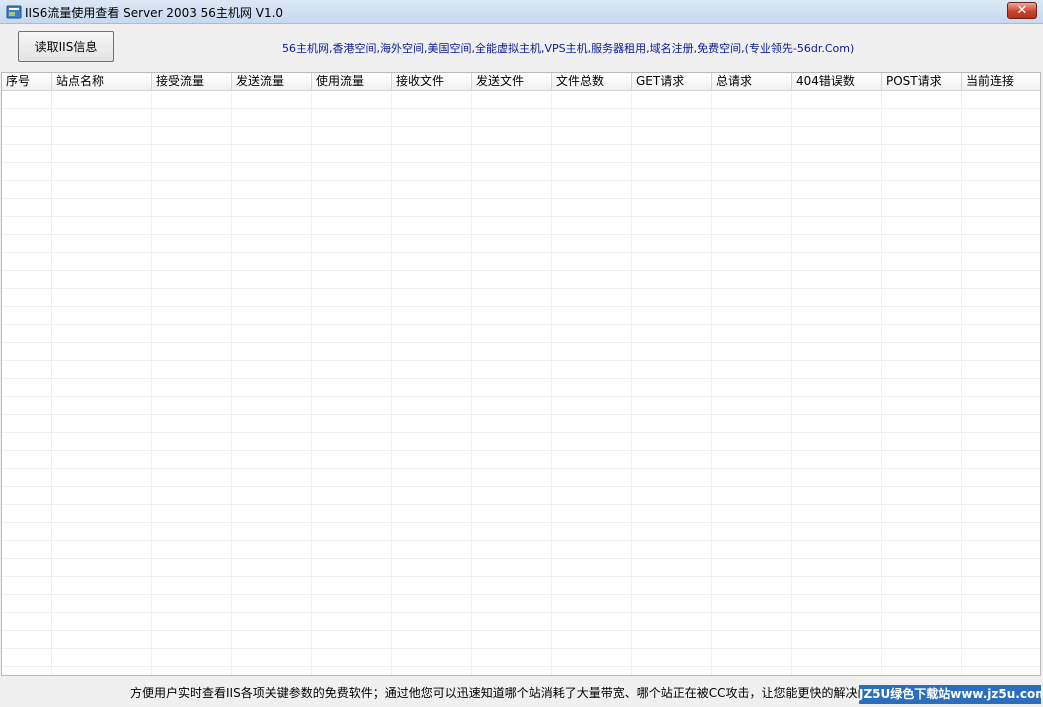 This screenshot has height=707, width=1043. Describe the element at coordinates (951, 694) in the screenshot. I see `watermark-badge: JZ5U绿色下载站www.jz5u.com` at that location.